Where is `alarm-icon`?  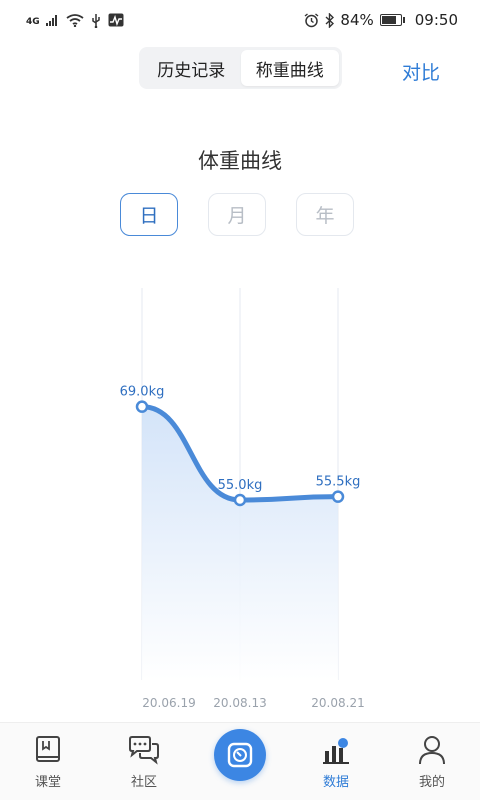 alarm-icon is located at coordinates (311, 19).